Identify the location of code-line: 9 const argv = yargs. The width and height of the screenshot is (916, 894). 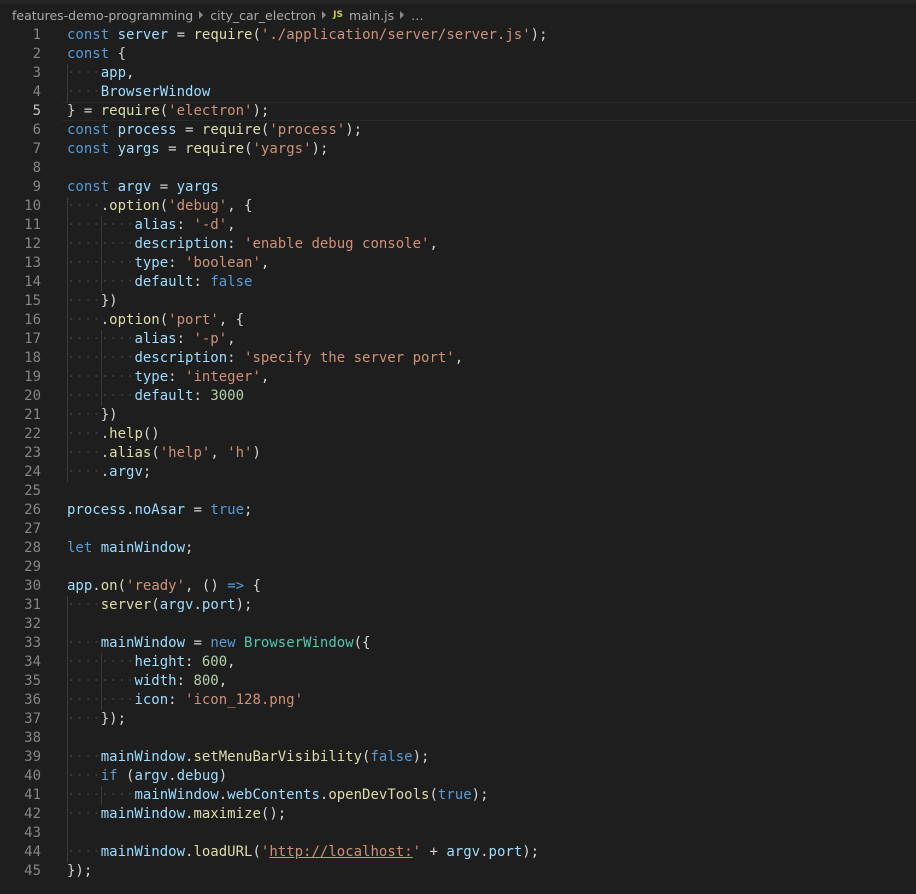
(458, 187).